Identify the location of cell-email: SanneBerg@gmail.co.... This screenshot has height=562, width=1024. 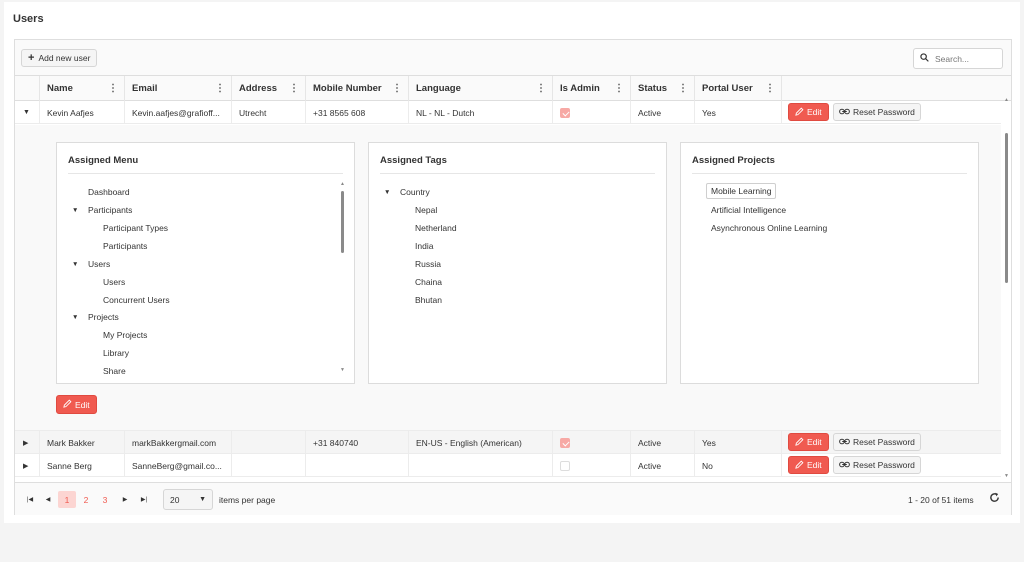
(177, 465).